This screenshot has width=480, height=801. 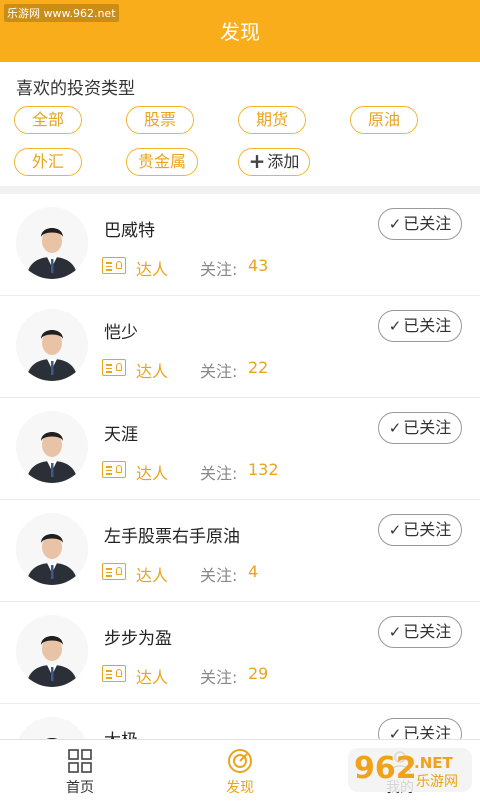 What do you see at coordinates (138, 639) in the screenshot?
I see `expert-name: 步步为盈` at bounding box center [138, 639].